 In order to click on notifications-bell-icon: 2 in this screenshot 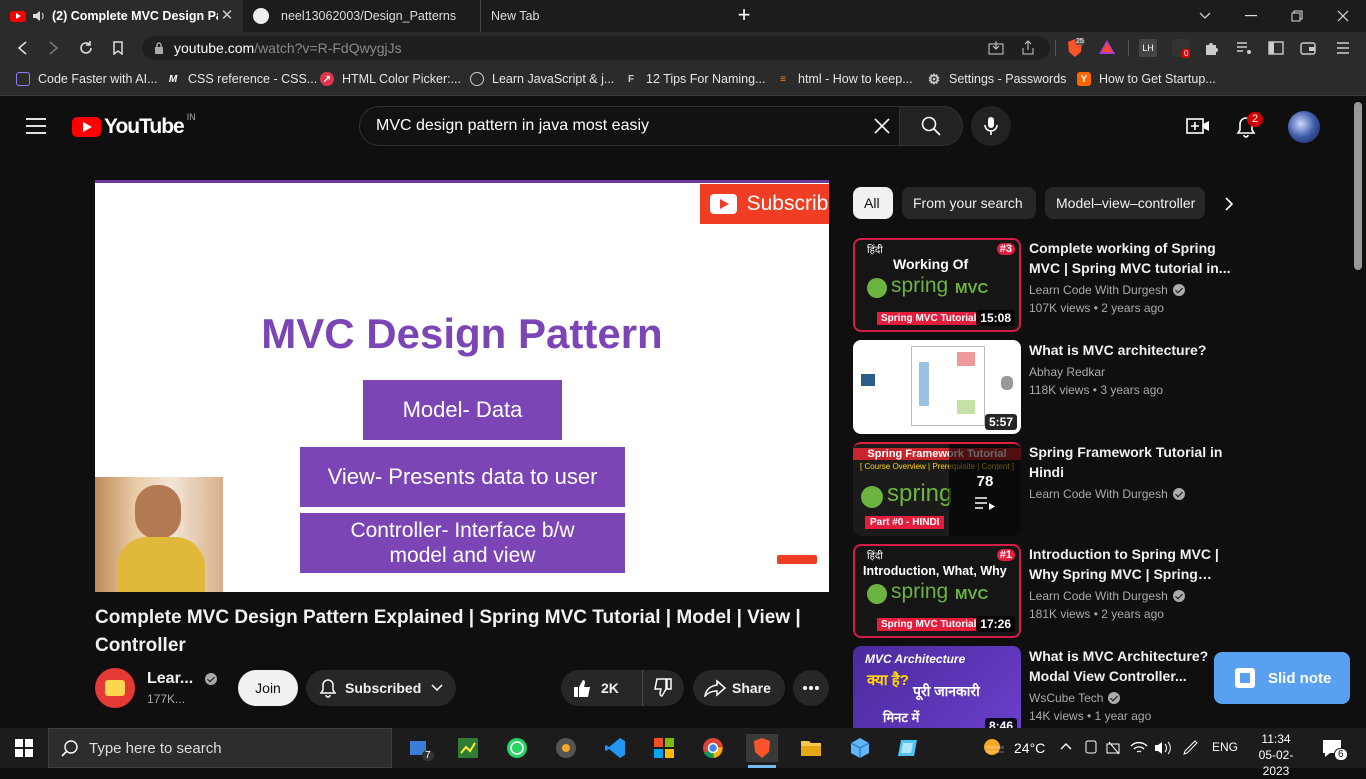, I will do `click(1250, 125)`.